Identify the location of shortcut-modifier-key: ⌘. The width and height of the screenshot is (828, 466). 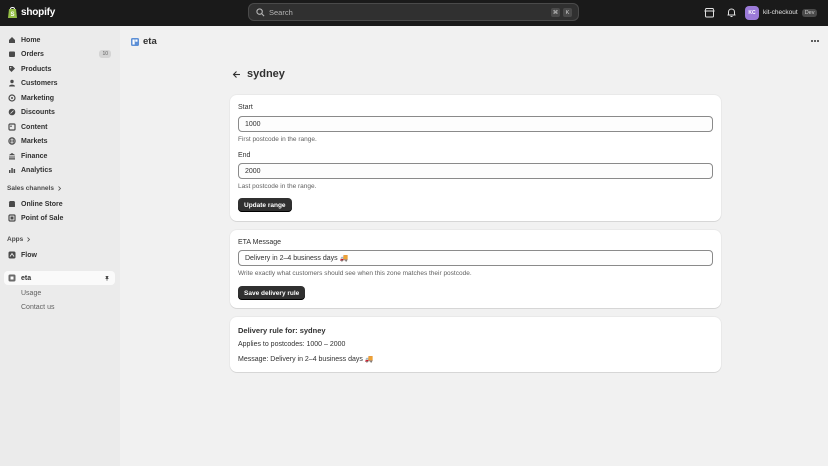
(555, 12).